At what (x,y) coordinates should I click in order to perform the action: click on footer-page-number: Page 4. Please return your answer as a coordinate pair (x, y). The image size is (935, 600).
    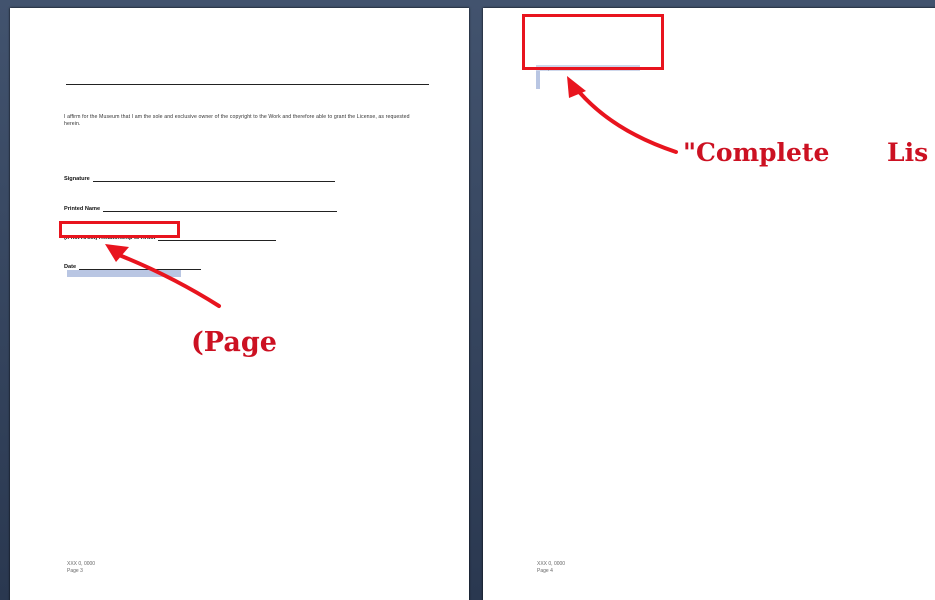
    Looking at the image, I should click on (545, 571).